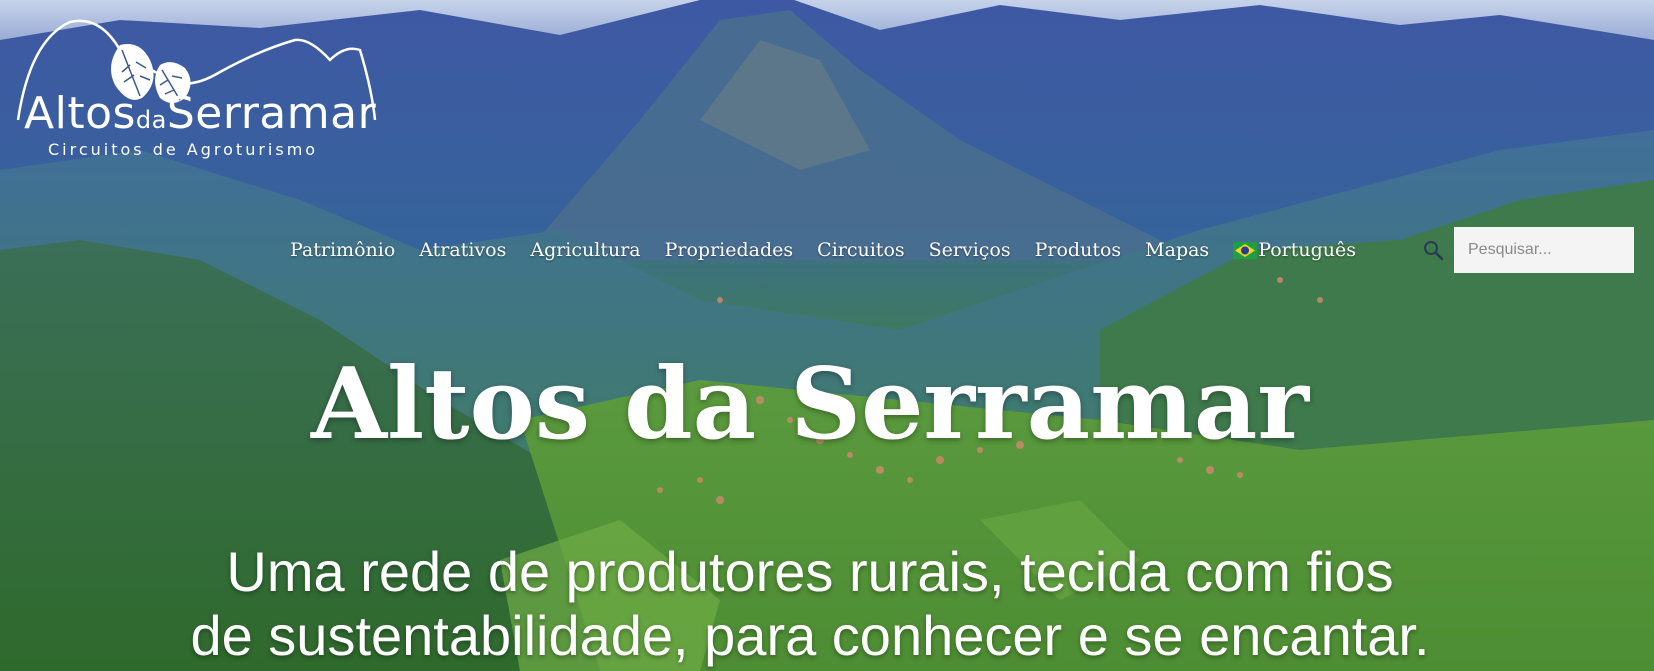 This screenshot has width=1654, height=671. I want to click on logo-tagline: Circuitos de Agroturismo, so click(183, 149).